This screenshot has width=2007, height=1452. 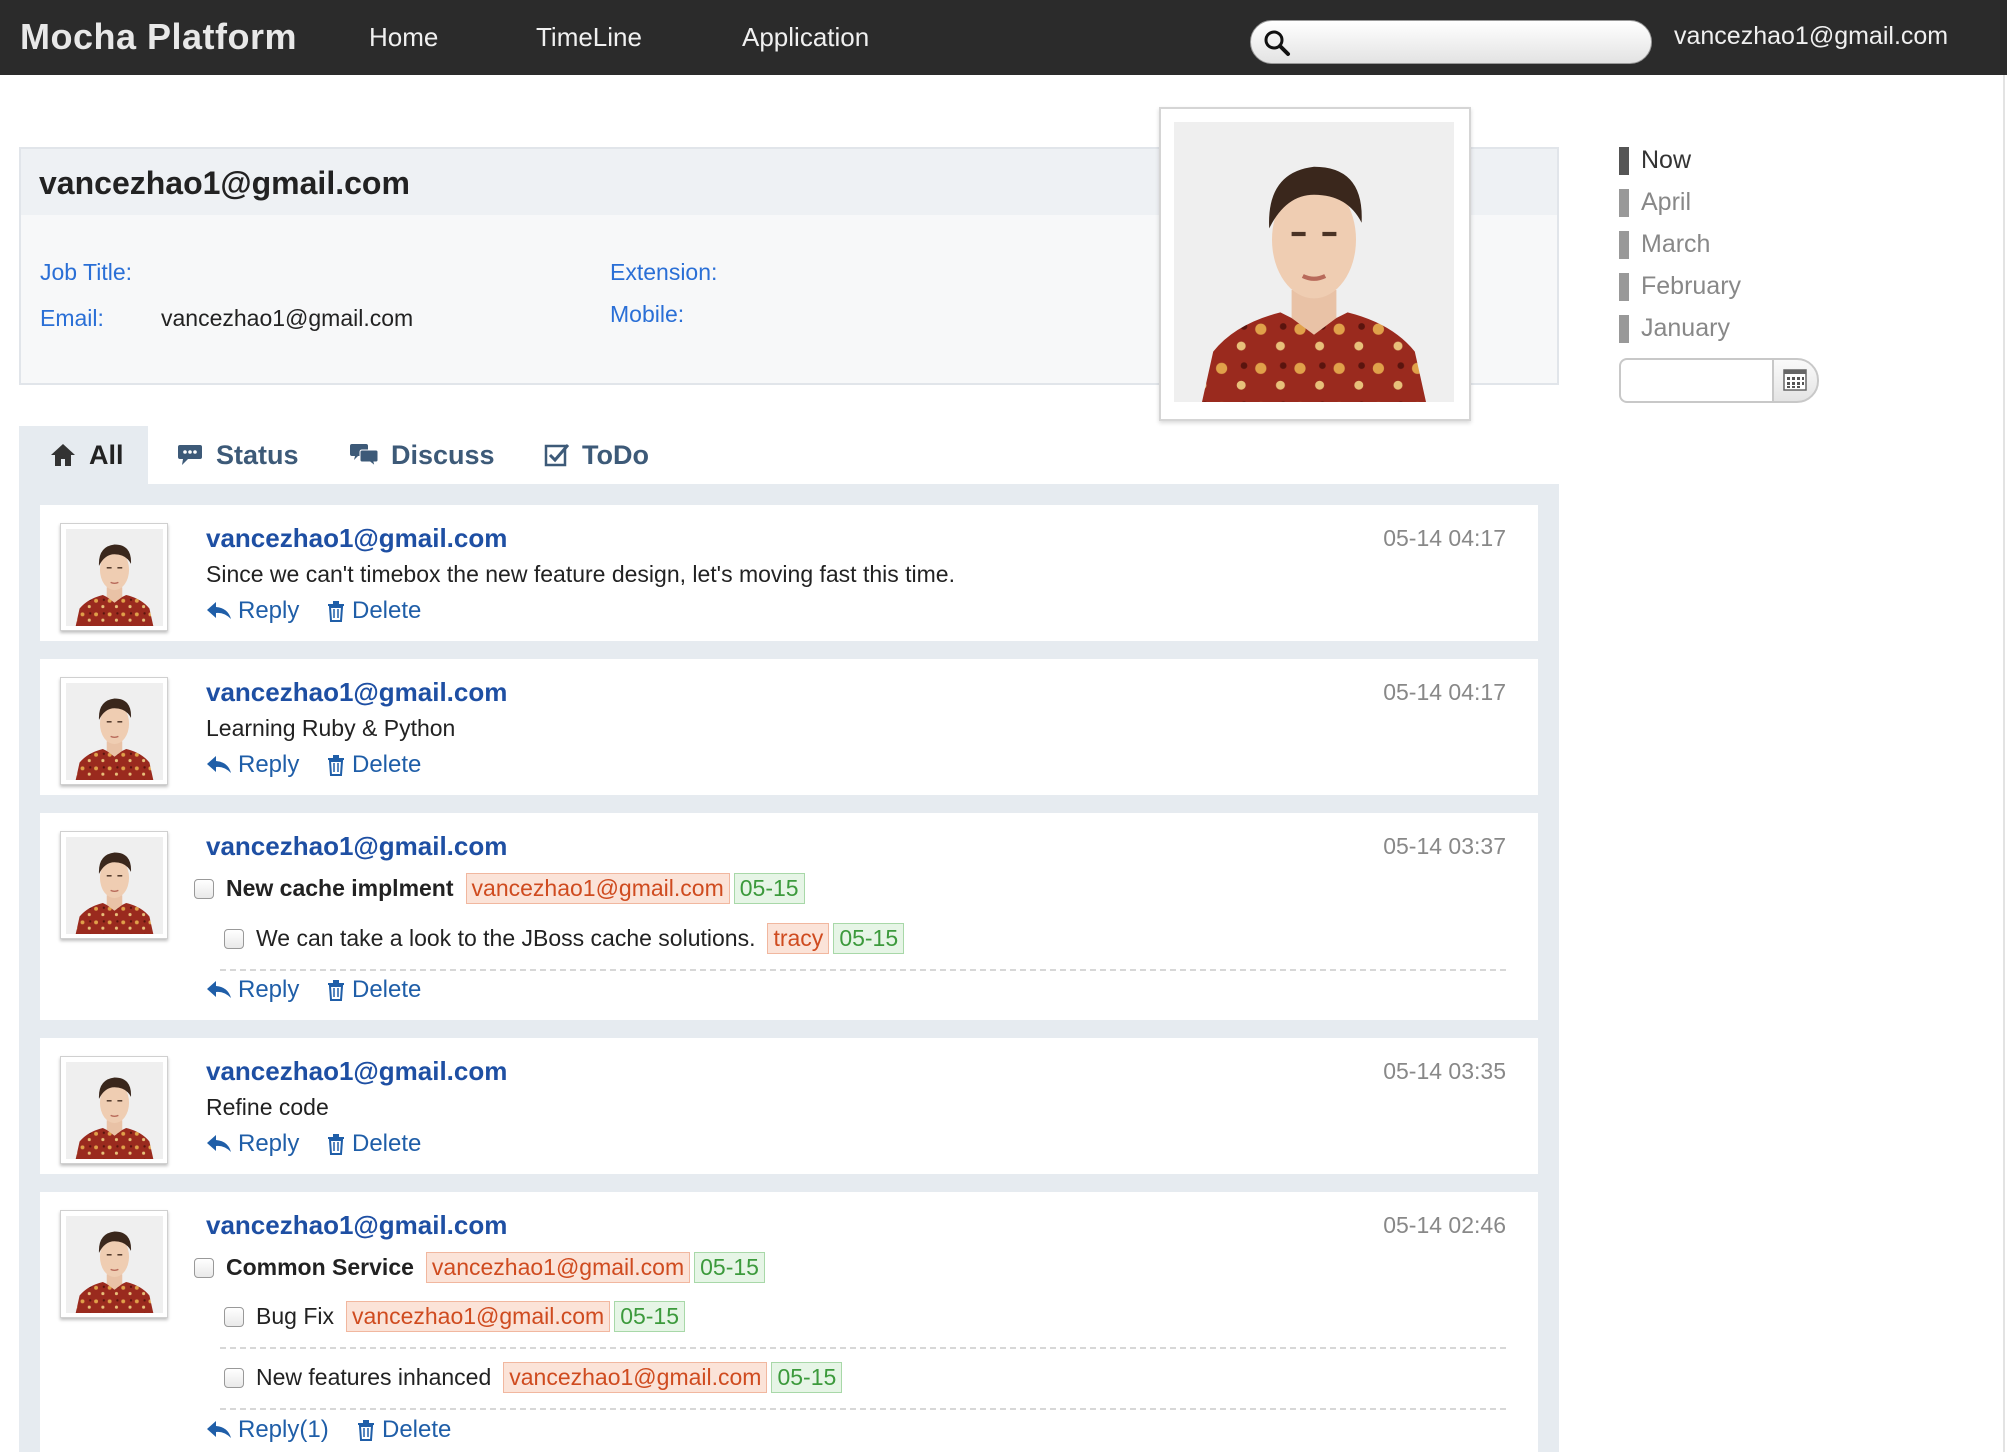 I want to click on search-input, so click(x=1474, y=43).